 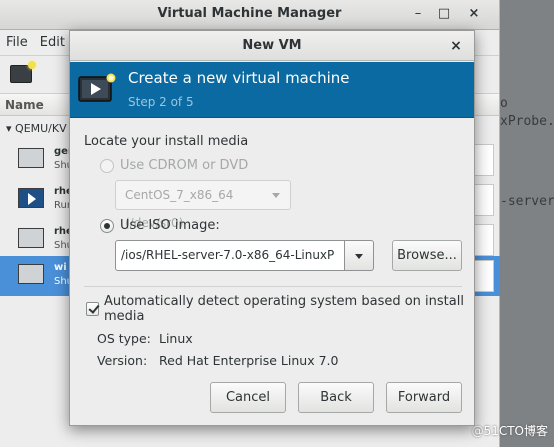 What do you see at coordinates (509, 431) in the screenshot?
I see `watermark: @51CTO博客` at bounding box center [509, 431].